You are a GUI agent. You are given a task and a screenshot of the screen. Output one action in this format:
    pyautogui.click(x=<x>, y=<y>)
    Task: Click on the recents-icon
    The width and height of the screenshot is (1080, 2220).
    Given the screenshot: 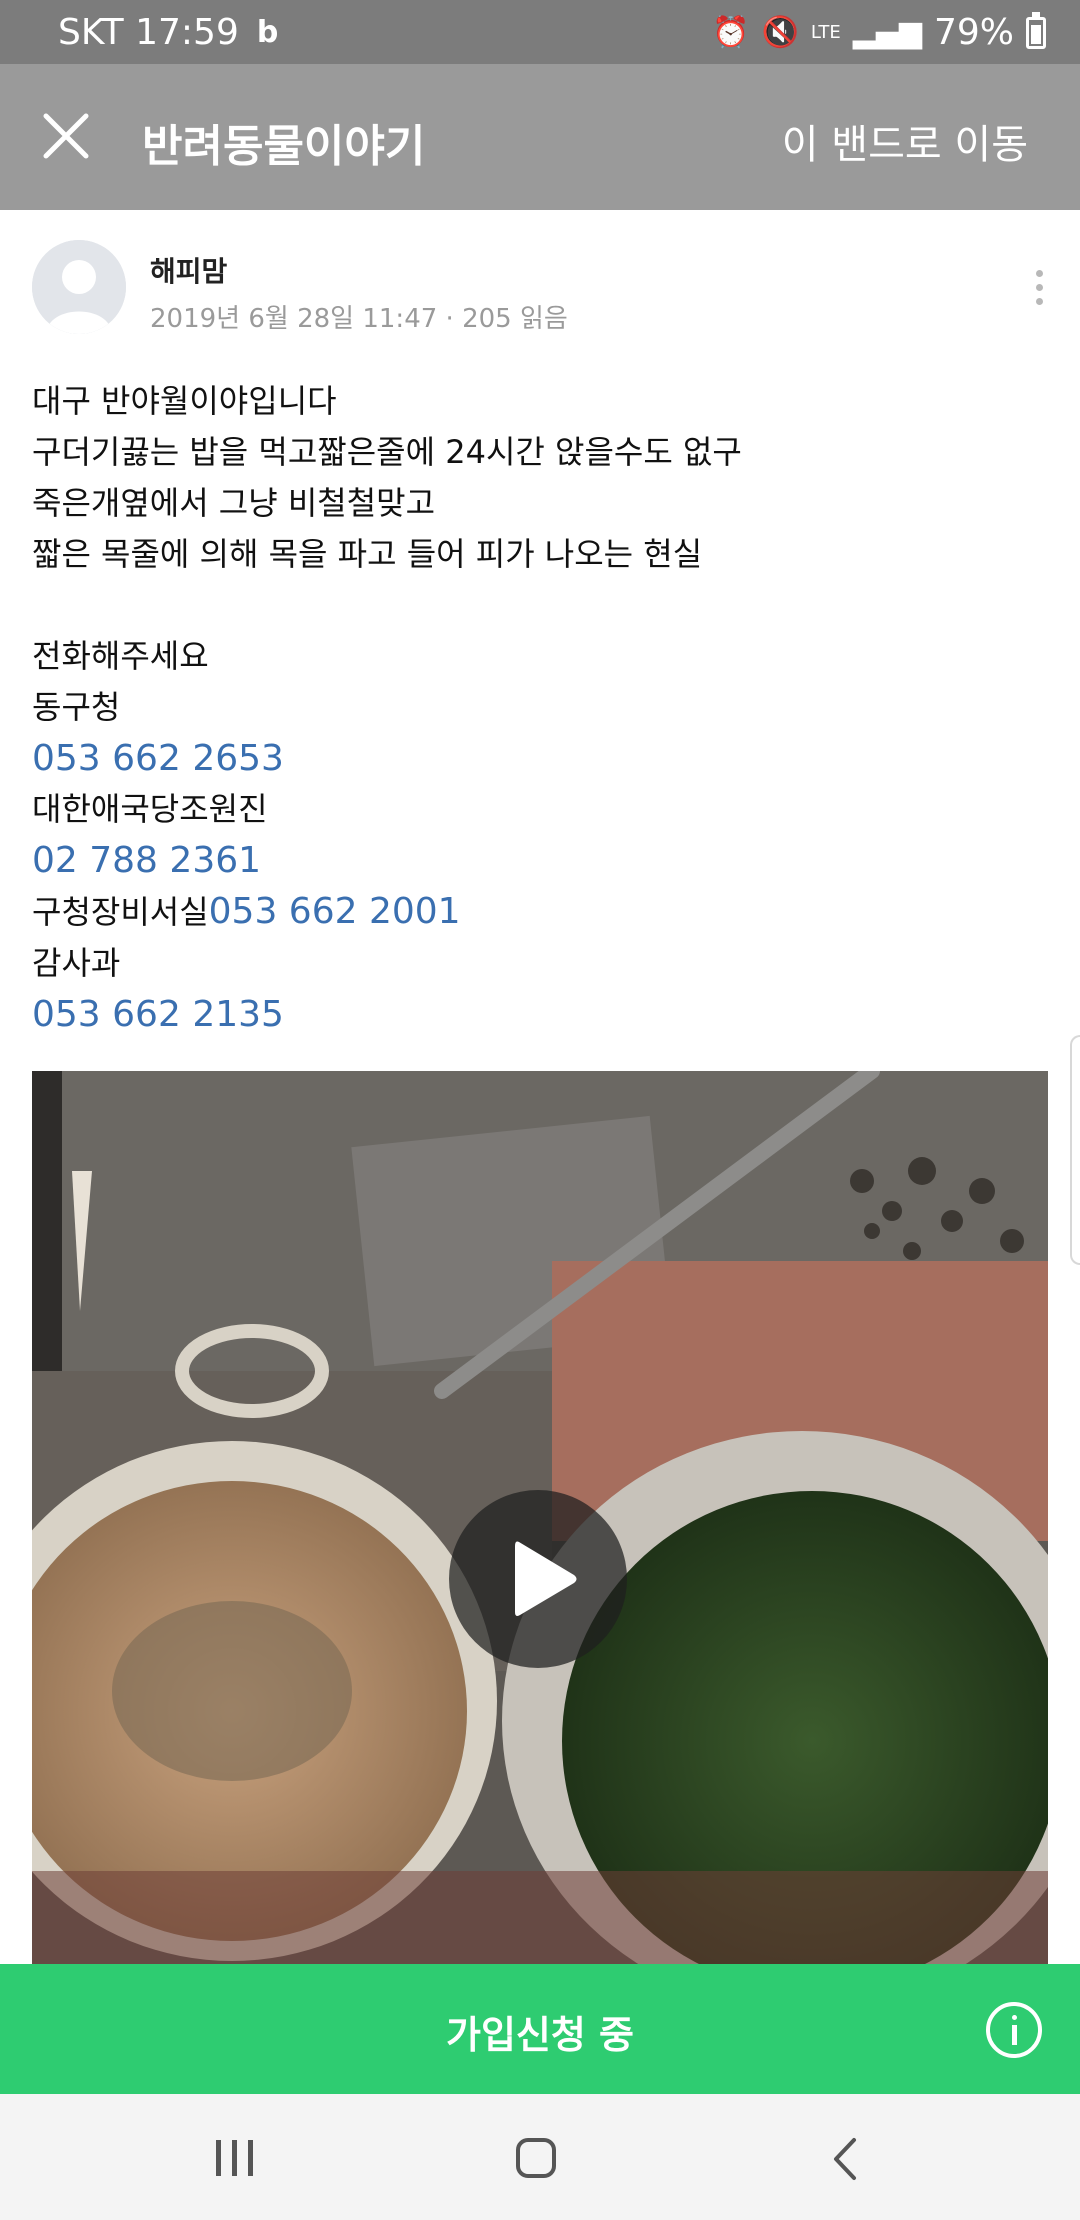 What is the action you would take?
    pyautogui.click(x=236, y=2159)
    